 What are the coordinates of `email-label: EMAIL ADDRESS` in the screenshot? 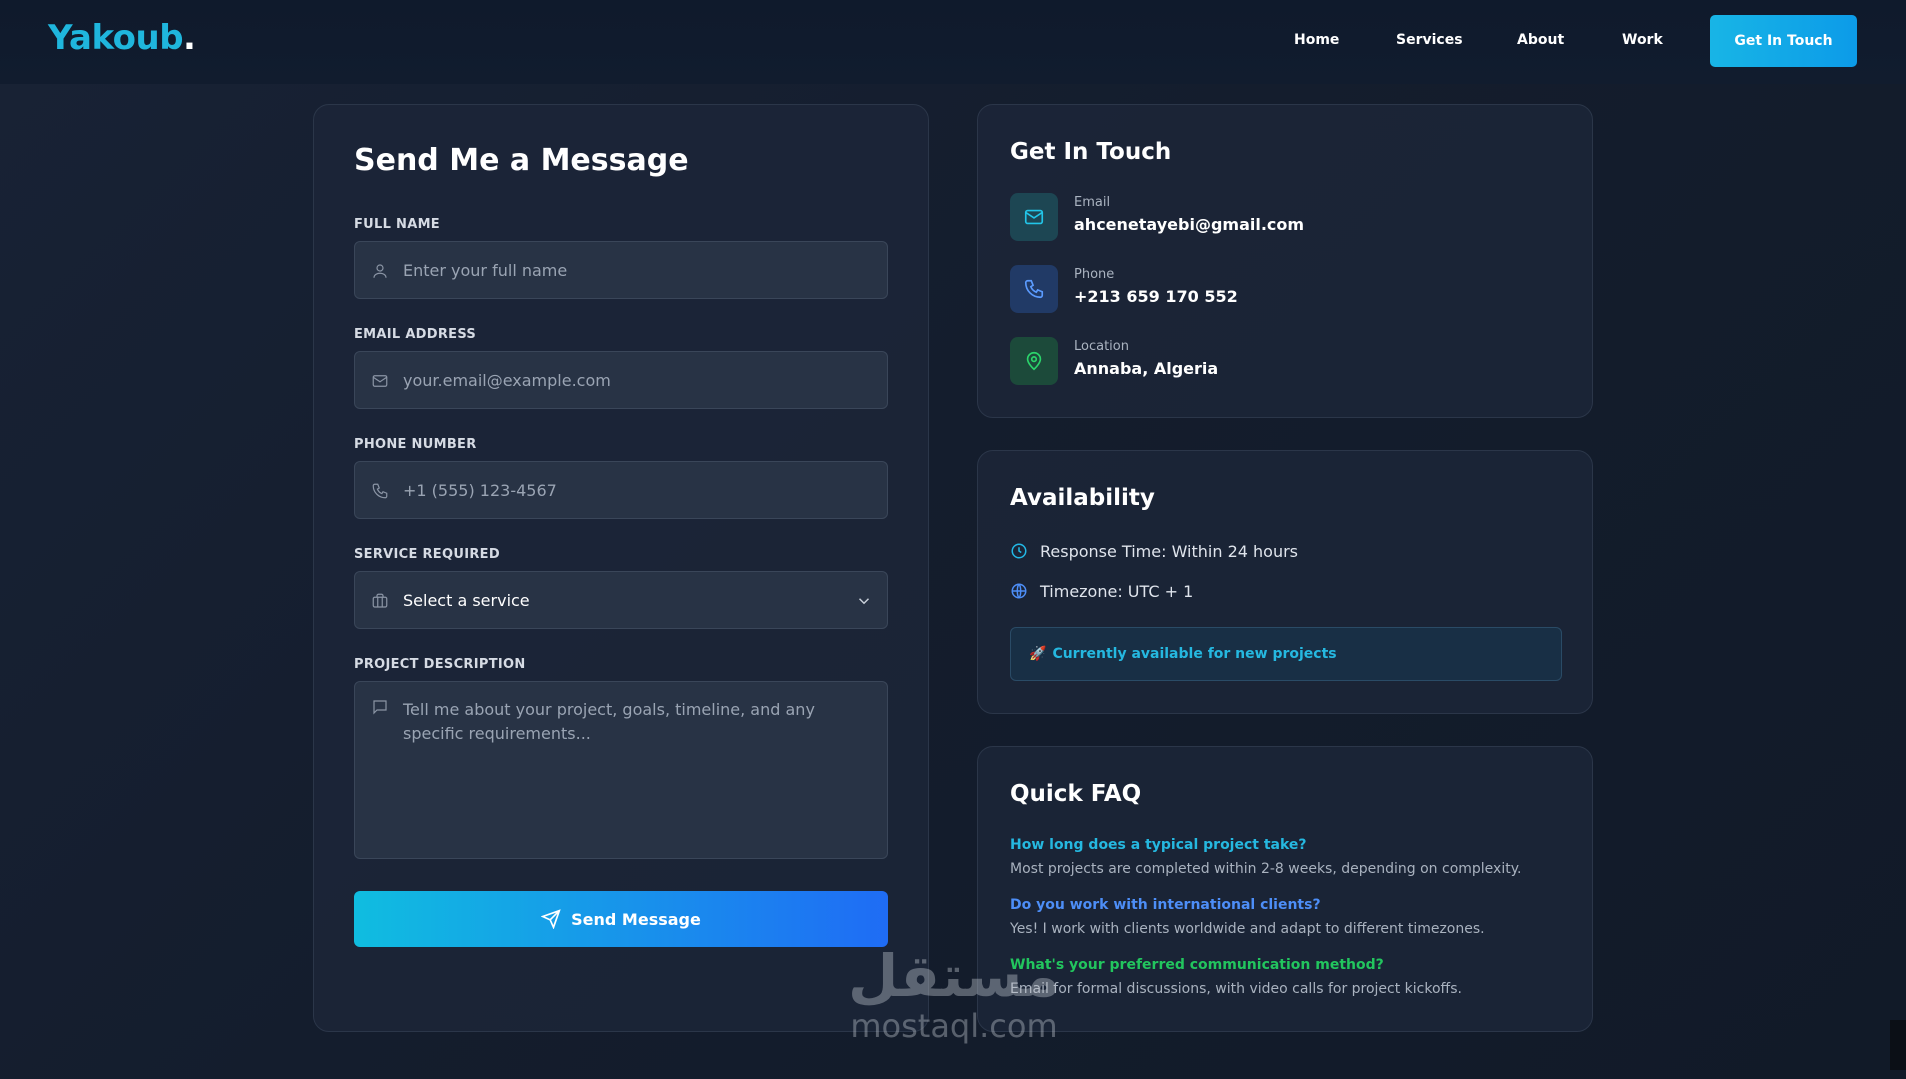 It's located at (415, 334).